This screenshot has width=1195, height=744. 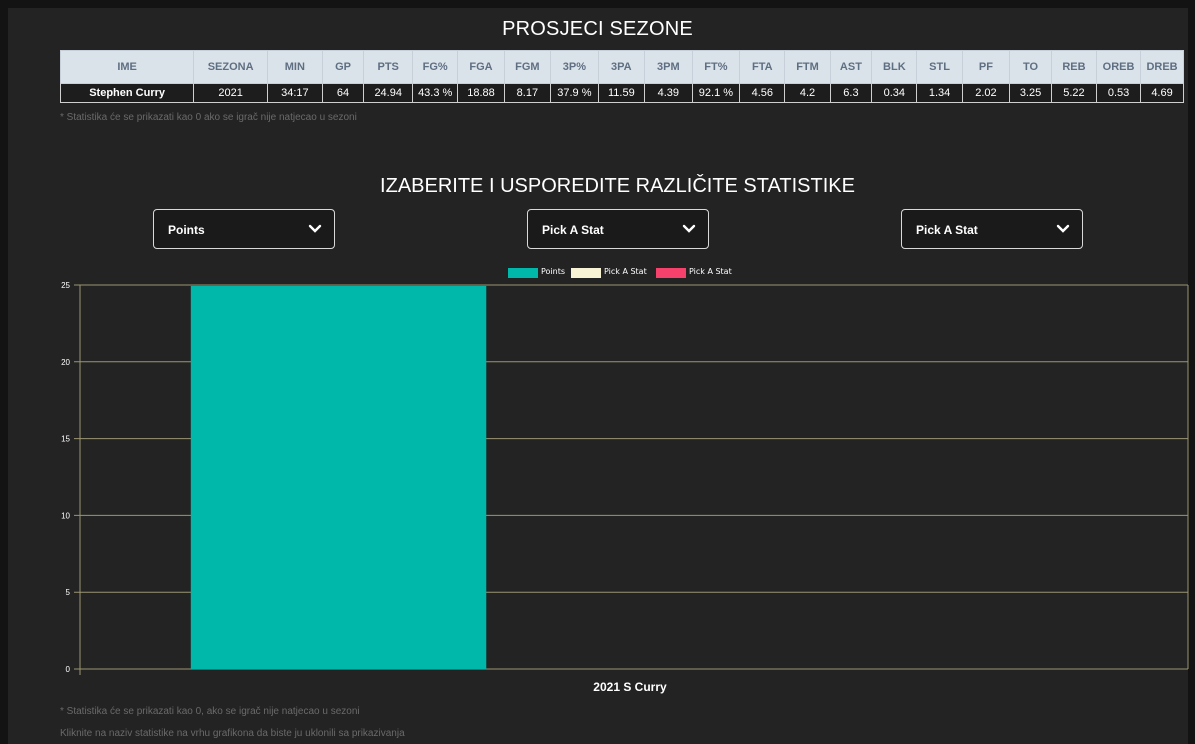 What do you see at coordinates (65, 515) in the screenshot?
I see `y-tick-label: 10` at bounding box center [65, 515].